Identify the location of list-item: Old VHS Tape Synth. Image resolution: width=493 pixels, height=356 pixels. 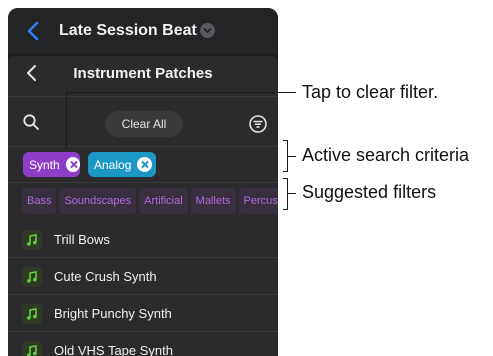
(143, 345).